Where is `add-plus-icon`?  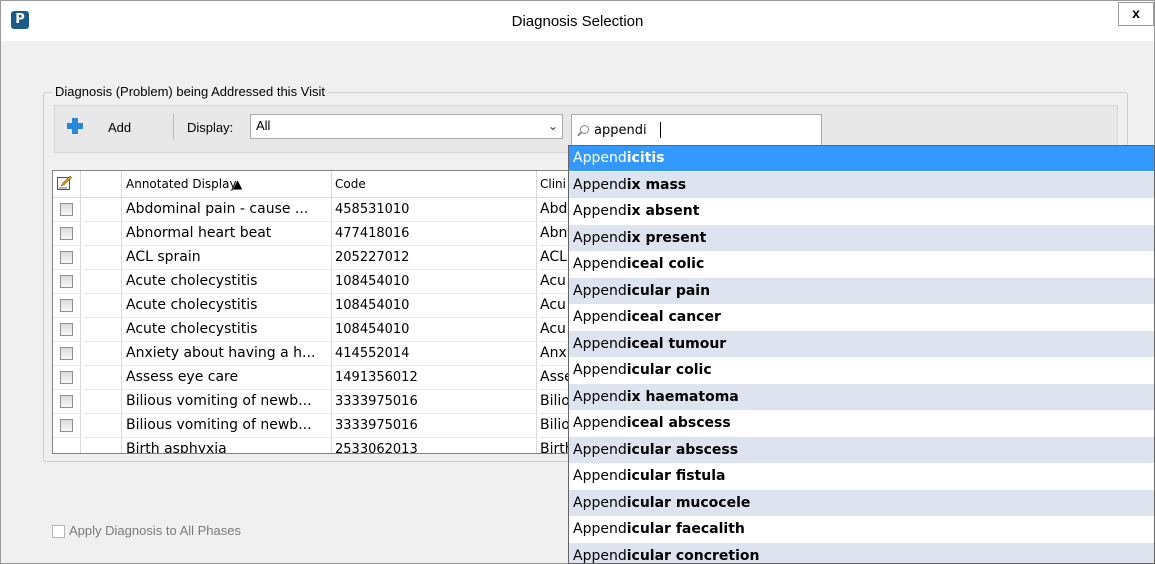
add-plus-icon is located at coordinates (75, 126).